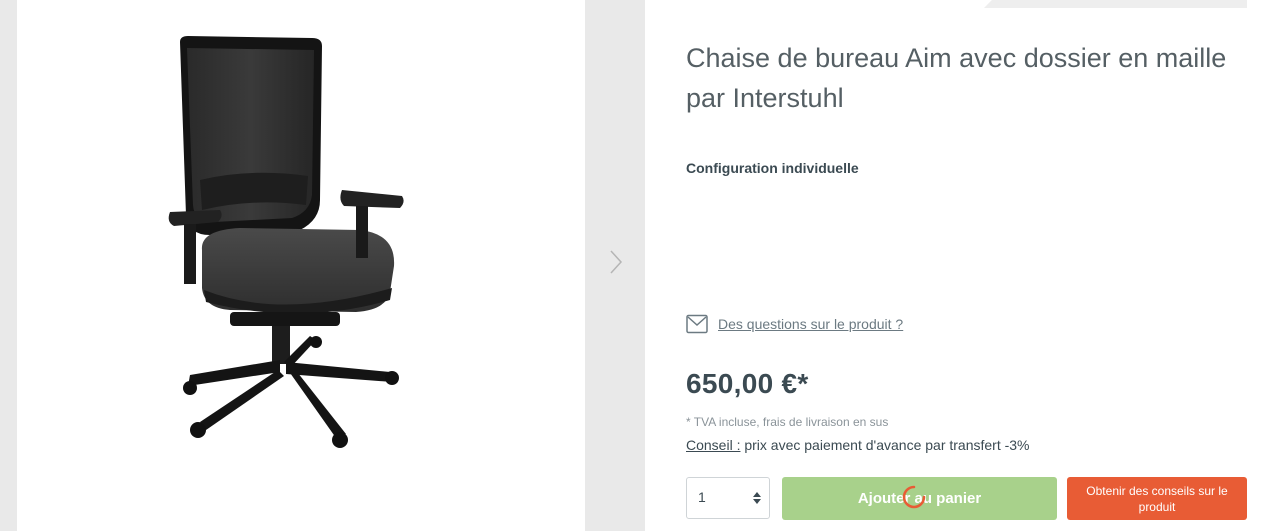 This screenshot has height=531, width=1270. I want to click on configuration-label: Configuration individuelle, so click(772, 168).